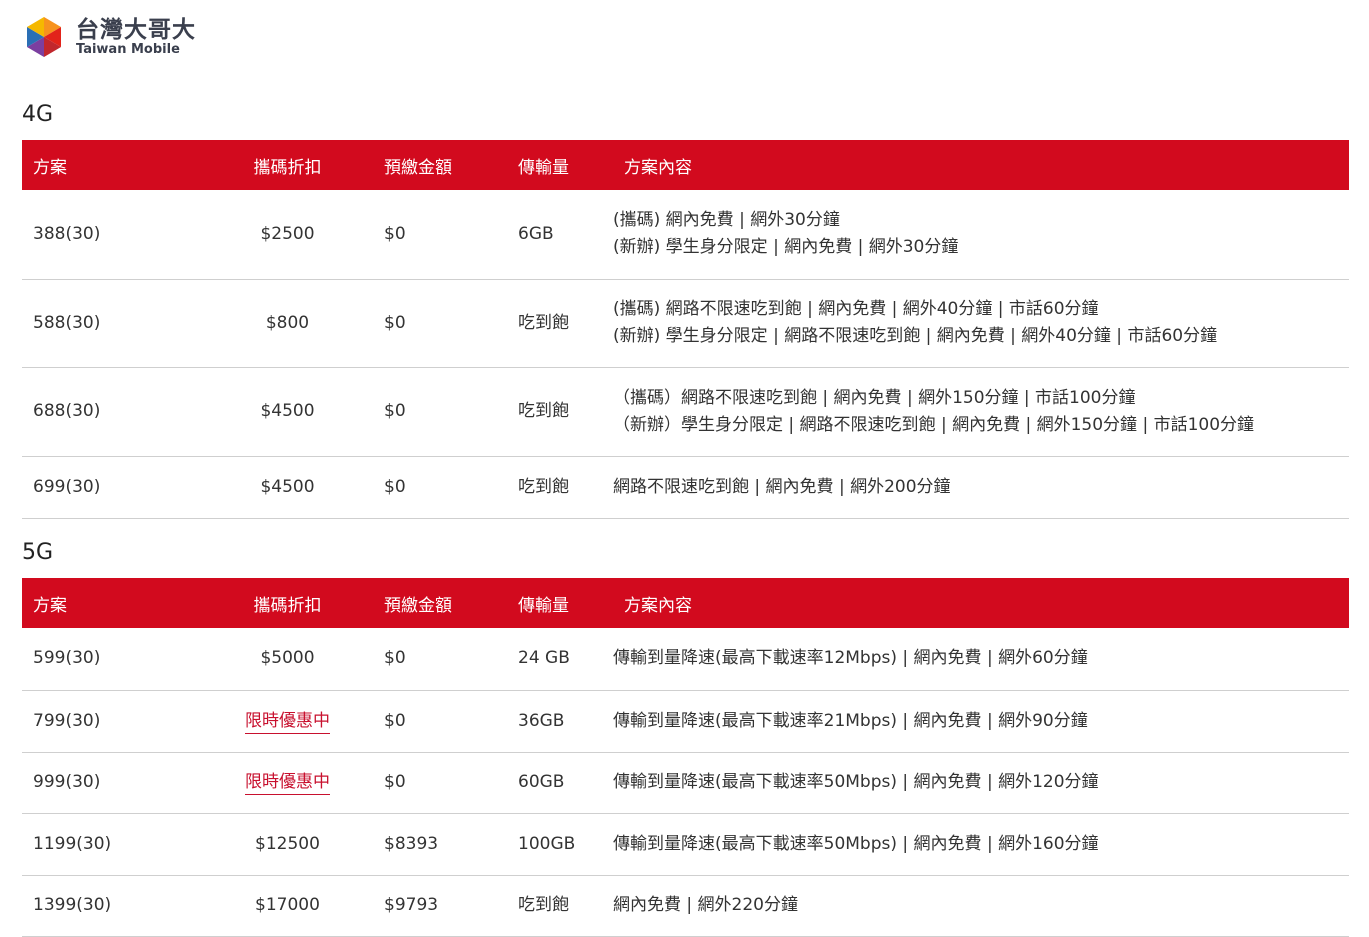 This screenshot has height=937, width=1369. Describe the element at coordinates (560, 721) in the screenshot. I see `data-cell: 36GB` at that location.